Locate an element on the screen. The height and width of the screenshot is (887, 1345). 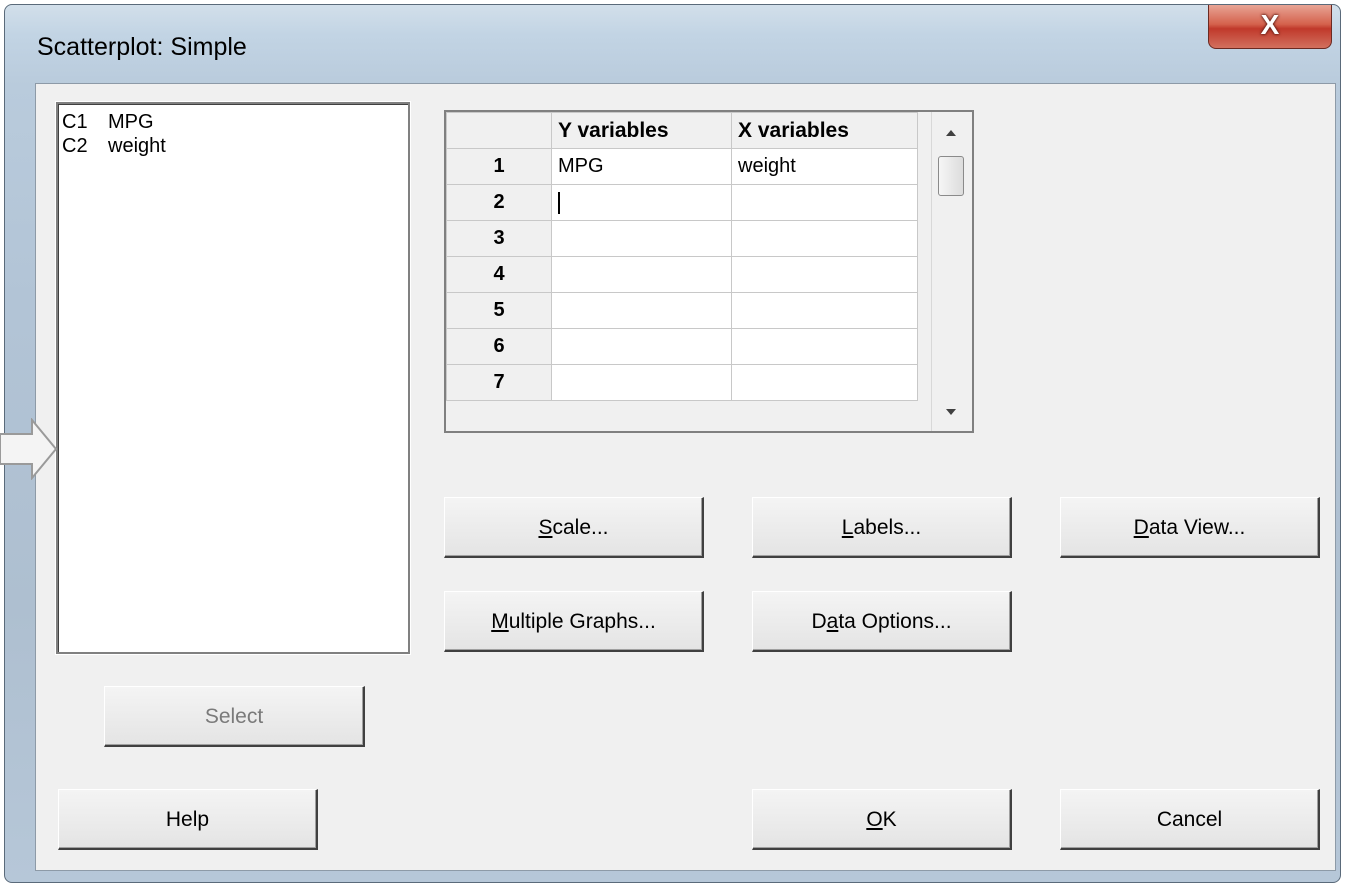
cancel-button: Cancel is located at coordinates (1190, 819).